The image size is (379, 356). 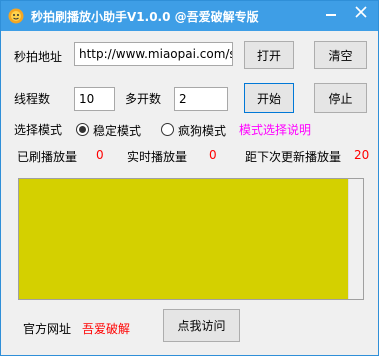 What do you see at coordinates (269, 98) in the screenshot?
I see `start-button: 开始` at bounding box center [269, 98].